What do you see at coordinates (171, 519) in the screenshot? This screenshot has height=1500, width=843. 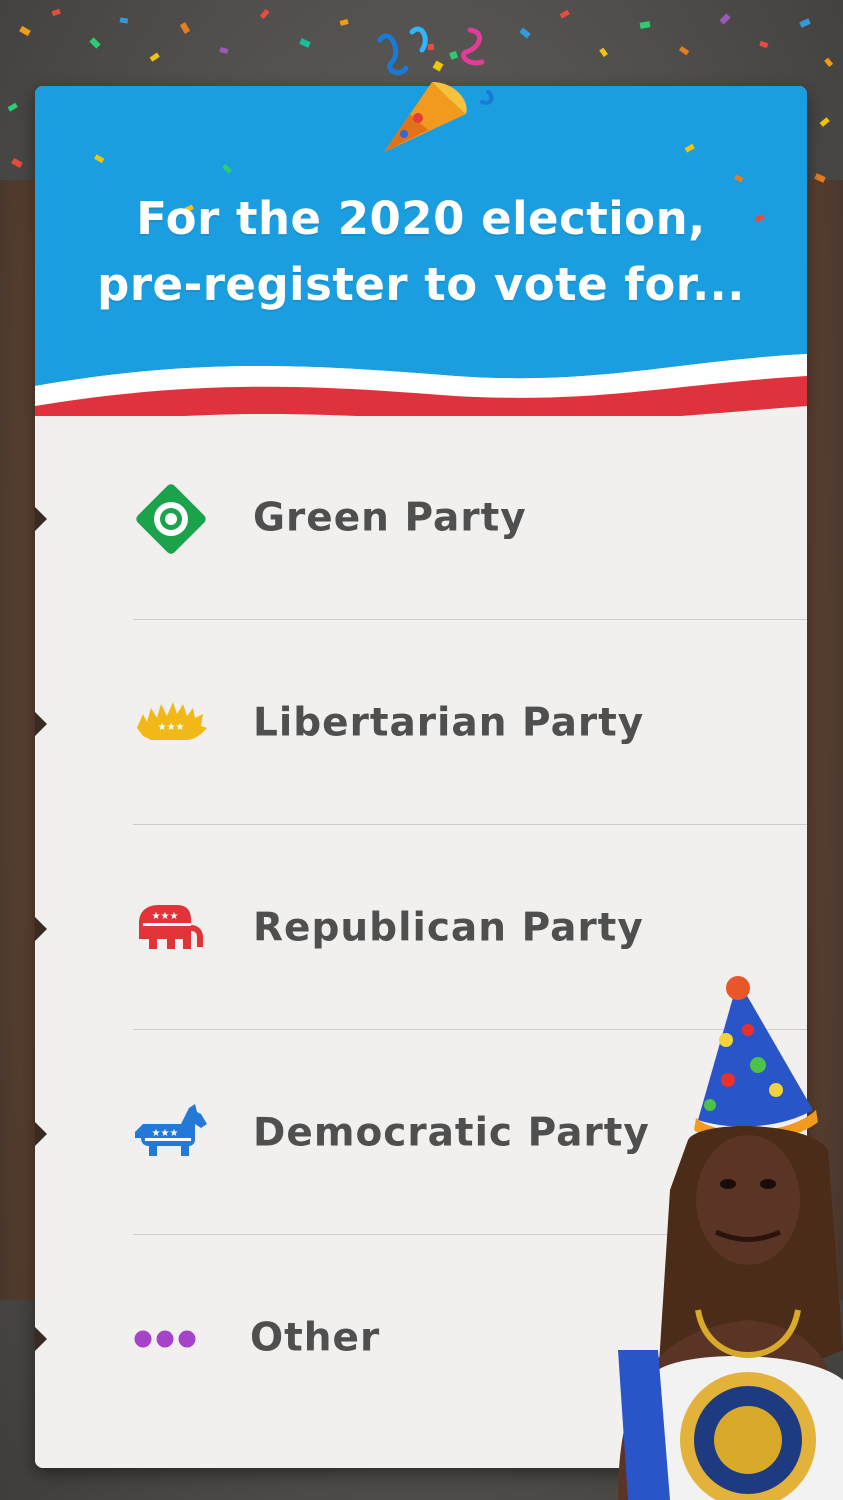 I see `green-party-icon` at bounding box center [171, 519].